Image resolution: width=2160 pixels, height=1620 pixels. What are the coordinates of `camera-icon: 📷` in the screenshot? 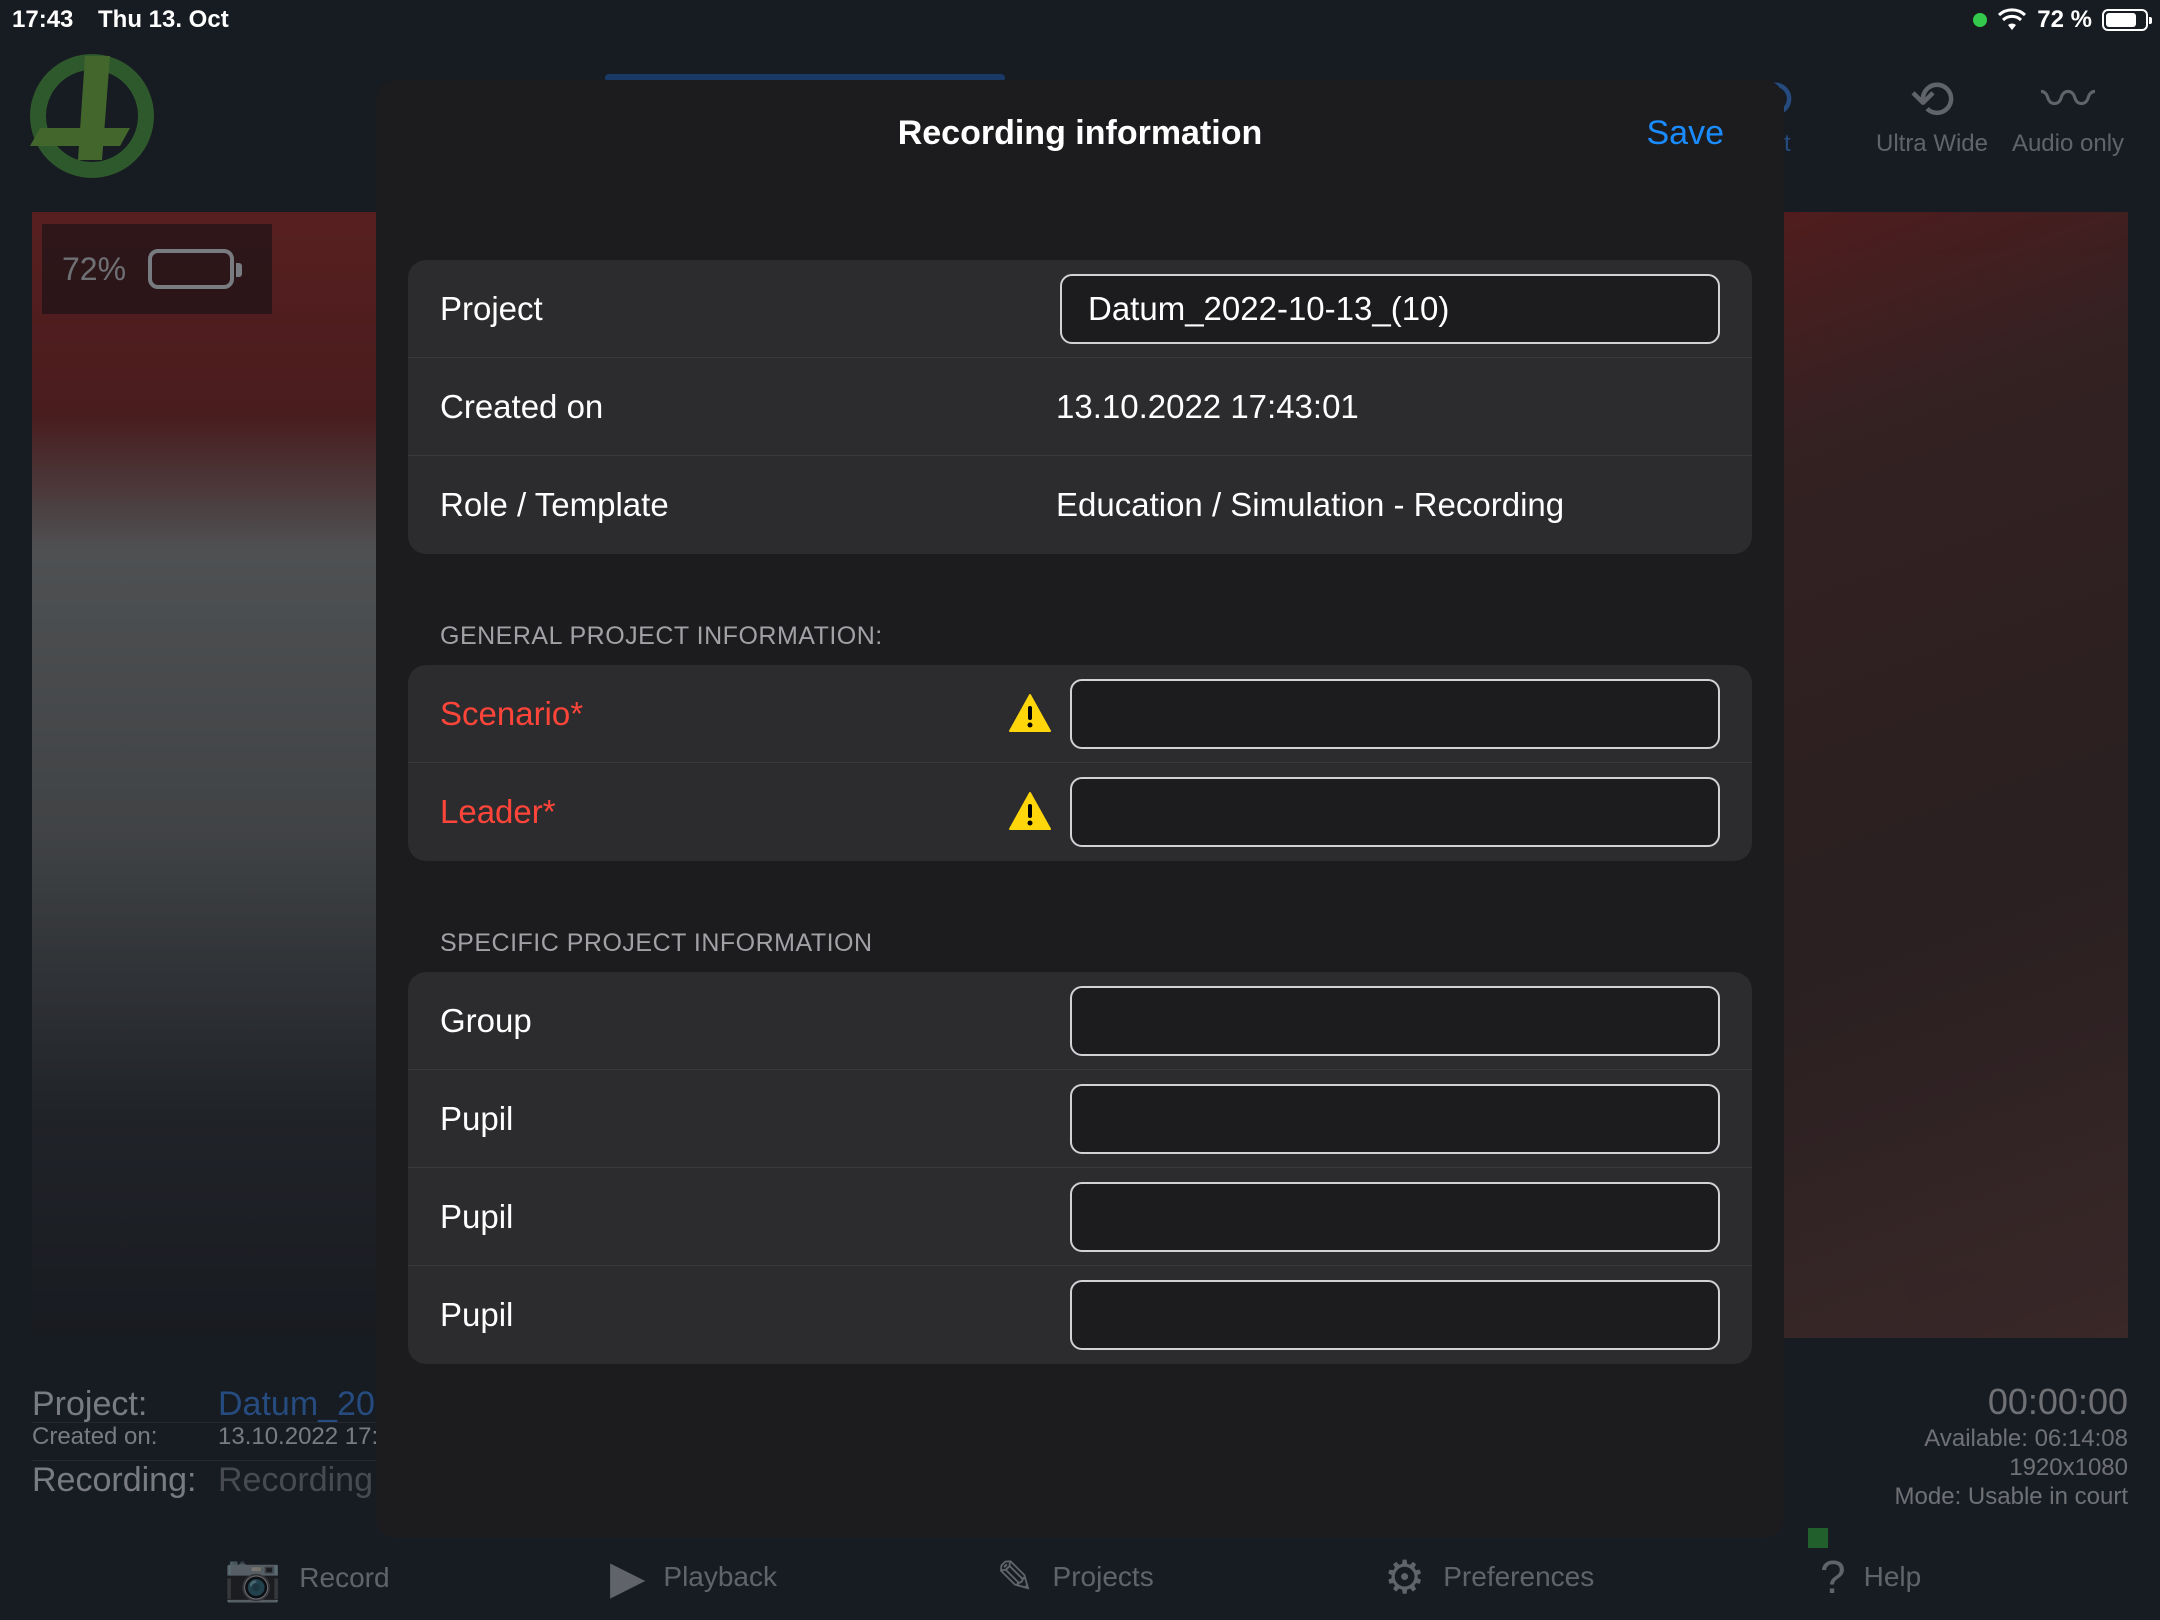 It's located at (253, 1577).